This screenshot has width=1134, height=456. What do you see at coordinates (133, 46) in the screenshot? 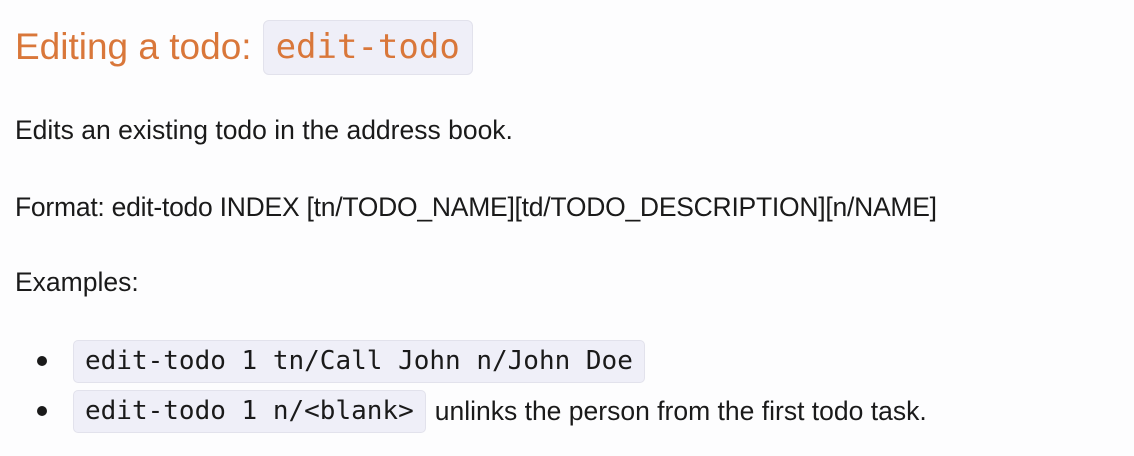
I see `section-heading-text: Editing a todo:` at bounding box center [133, 46].